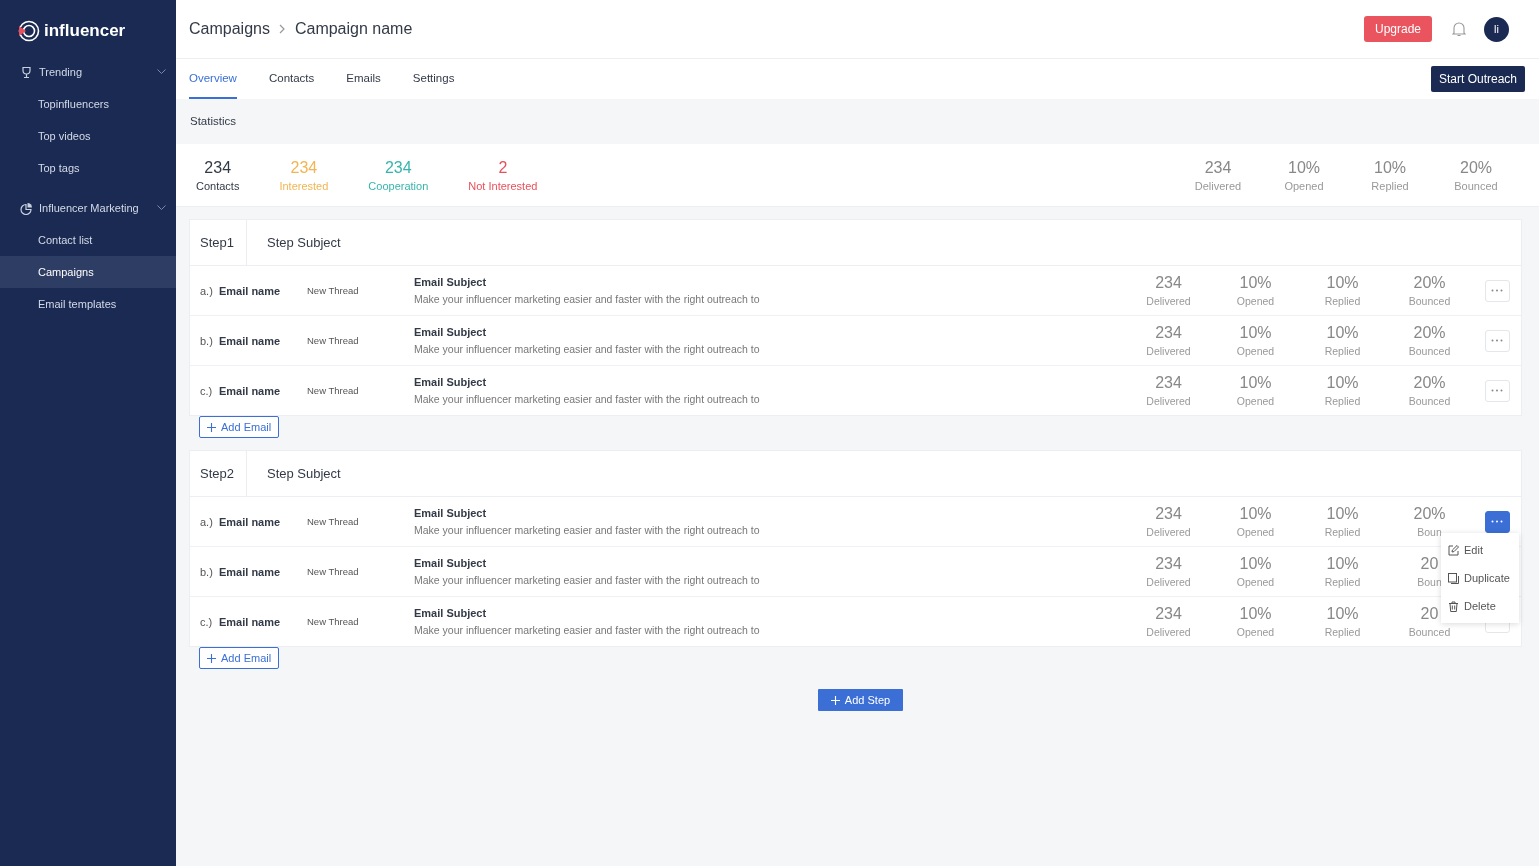  I want to click on step-number: Step2, so click(218, 473).